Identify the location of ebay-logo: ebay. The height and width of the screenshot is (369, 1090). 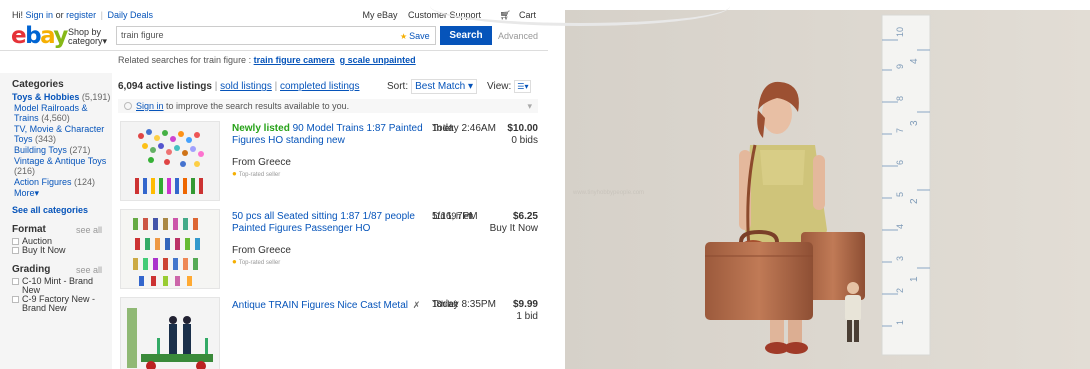
(39, 36).